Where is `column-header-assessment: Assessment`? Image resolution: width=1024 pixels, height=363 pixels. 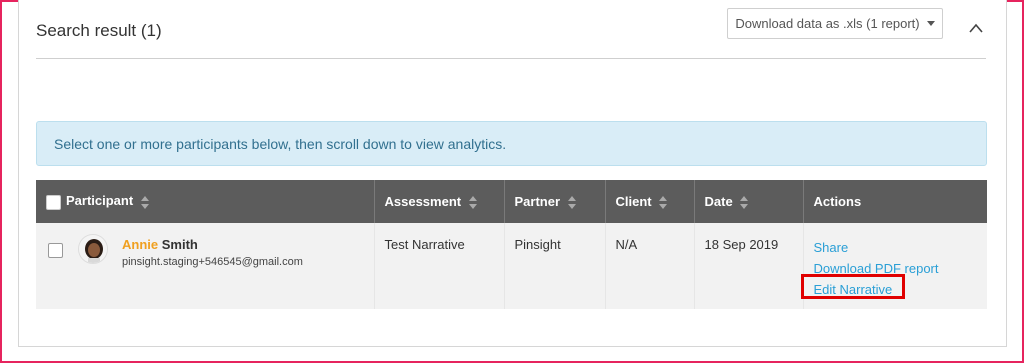 column-header-assessment: Assessment is located at coordinates (439, 201).